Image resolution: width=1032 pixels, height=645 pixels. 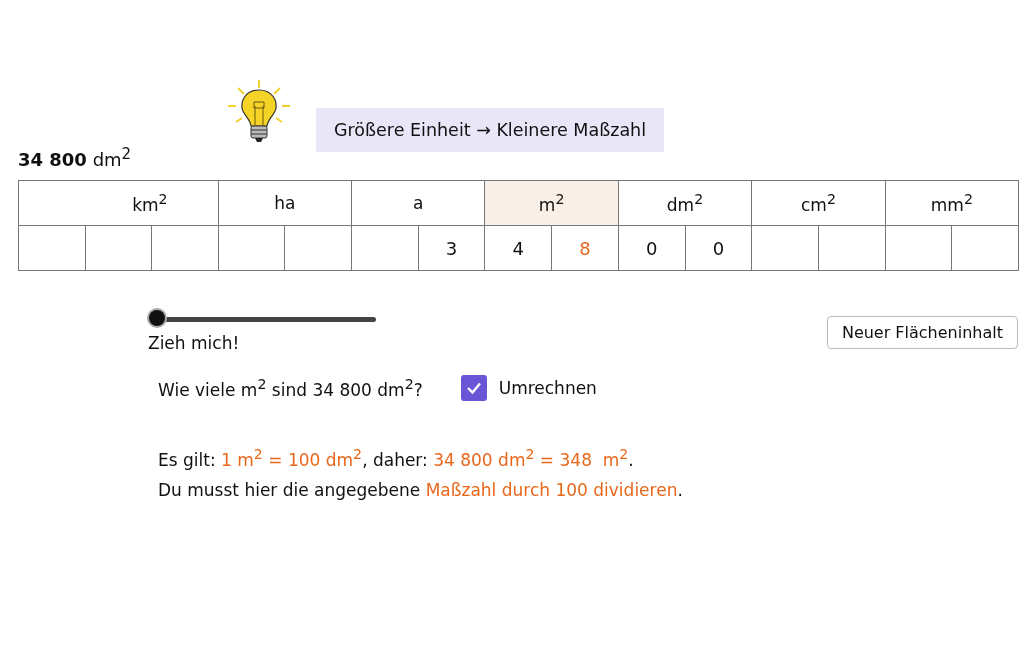 I want to click on table-cell-text: 0, so click(x=718, y=248).